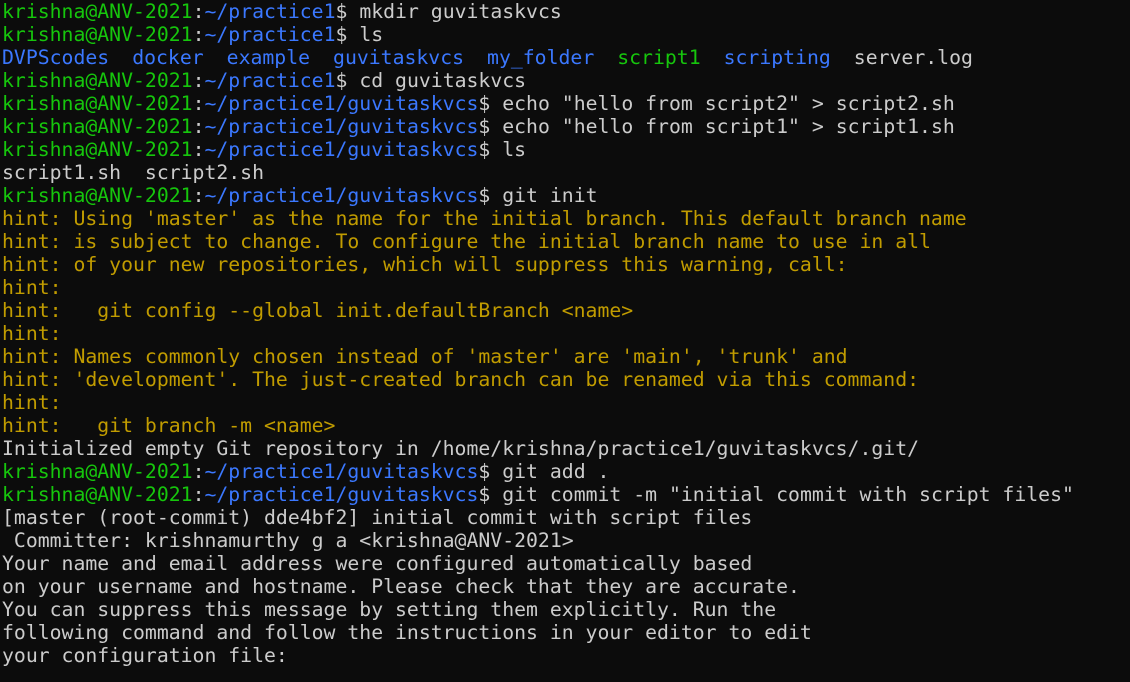 The image size is (1130, 682). Describe the element at coordinates (728, 103) in the screenshot. I see `command-text: echo "hello from script2" > script2.sh` at that location.